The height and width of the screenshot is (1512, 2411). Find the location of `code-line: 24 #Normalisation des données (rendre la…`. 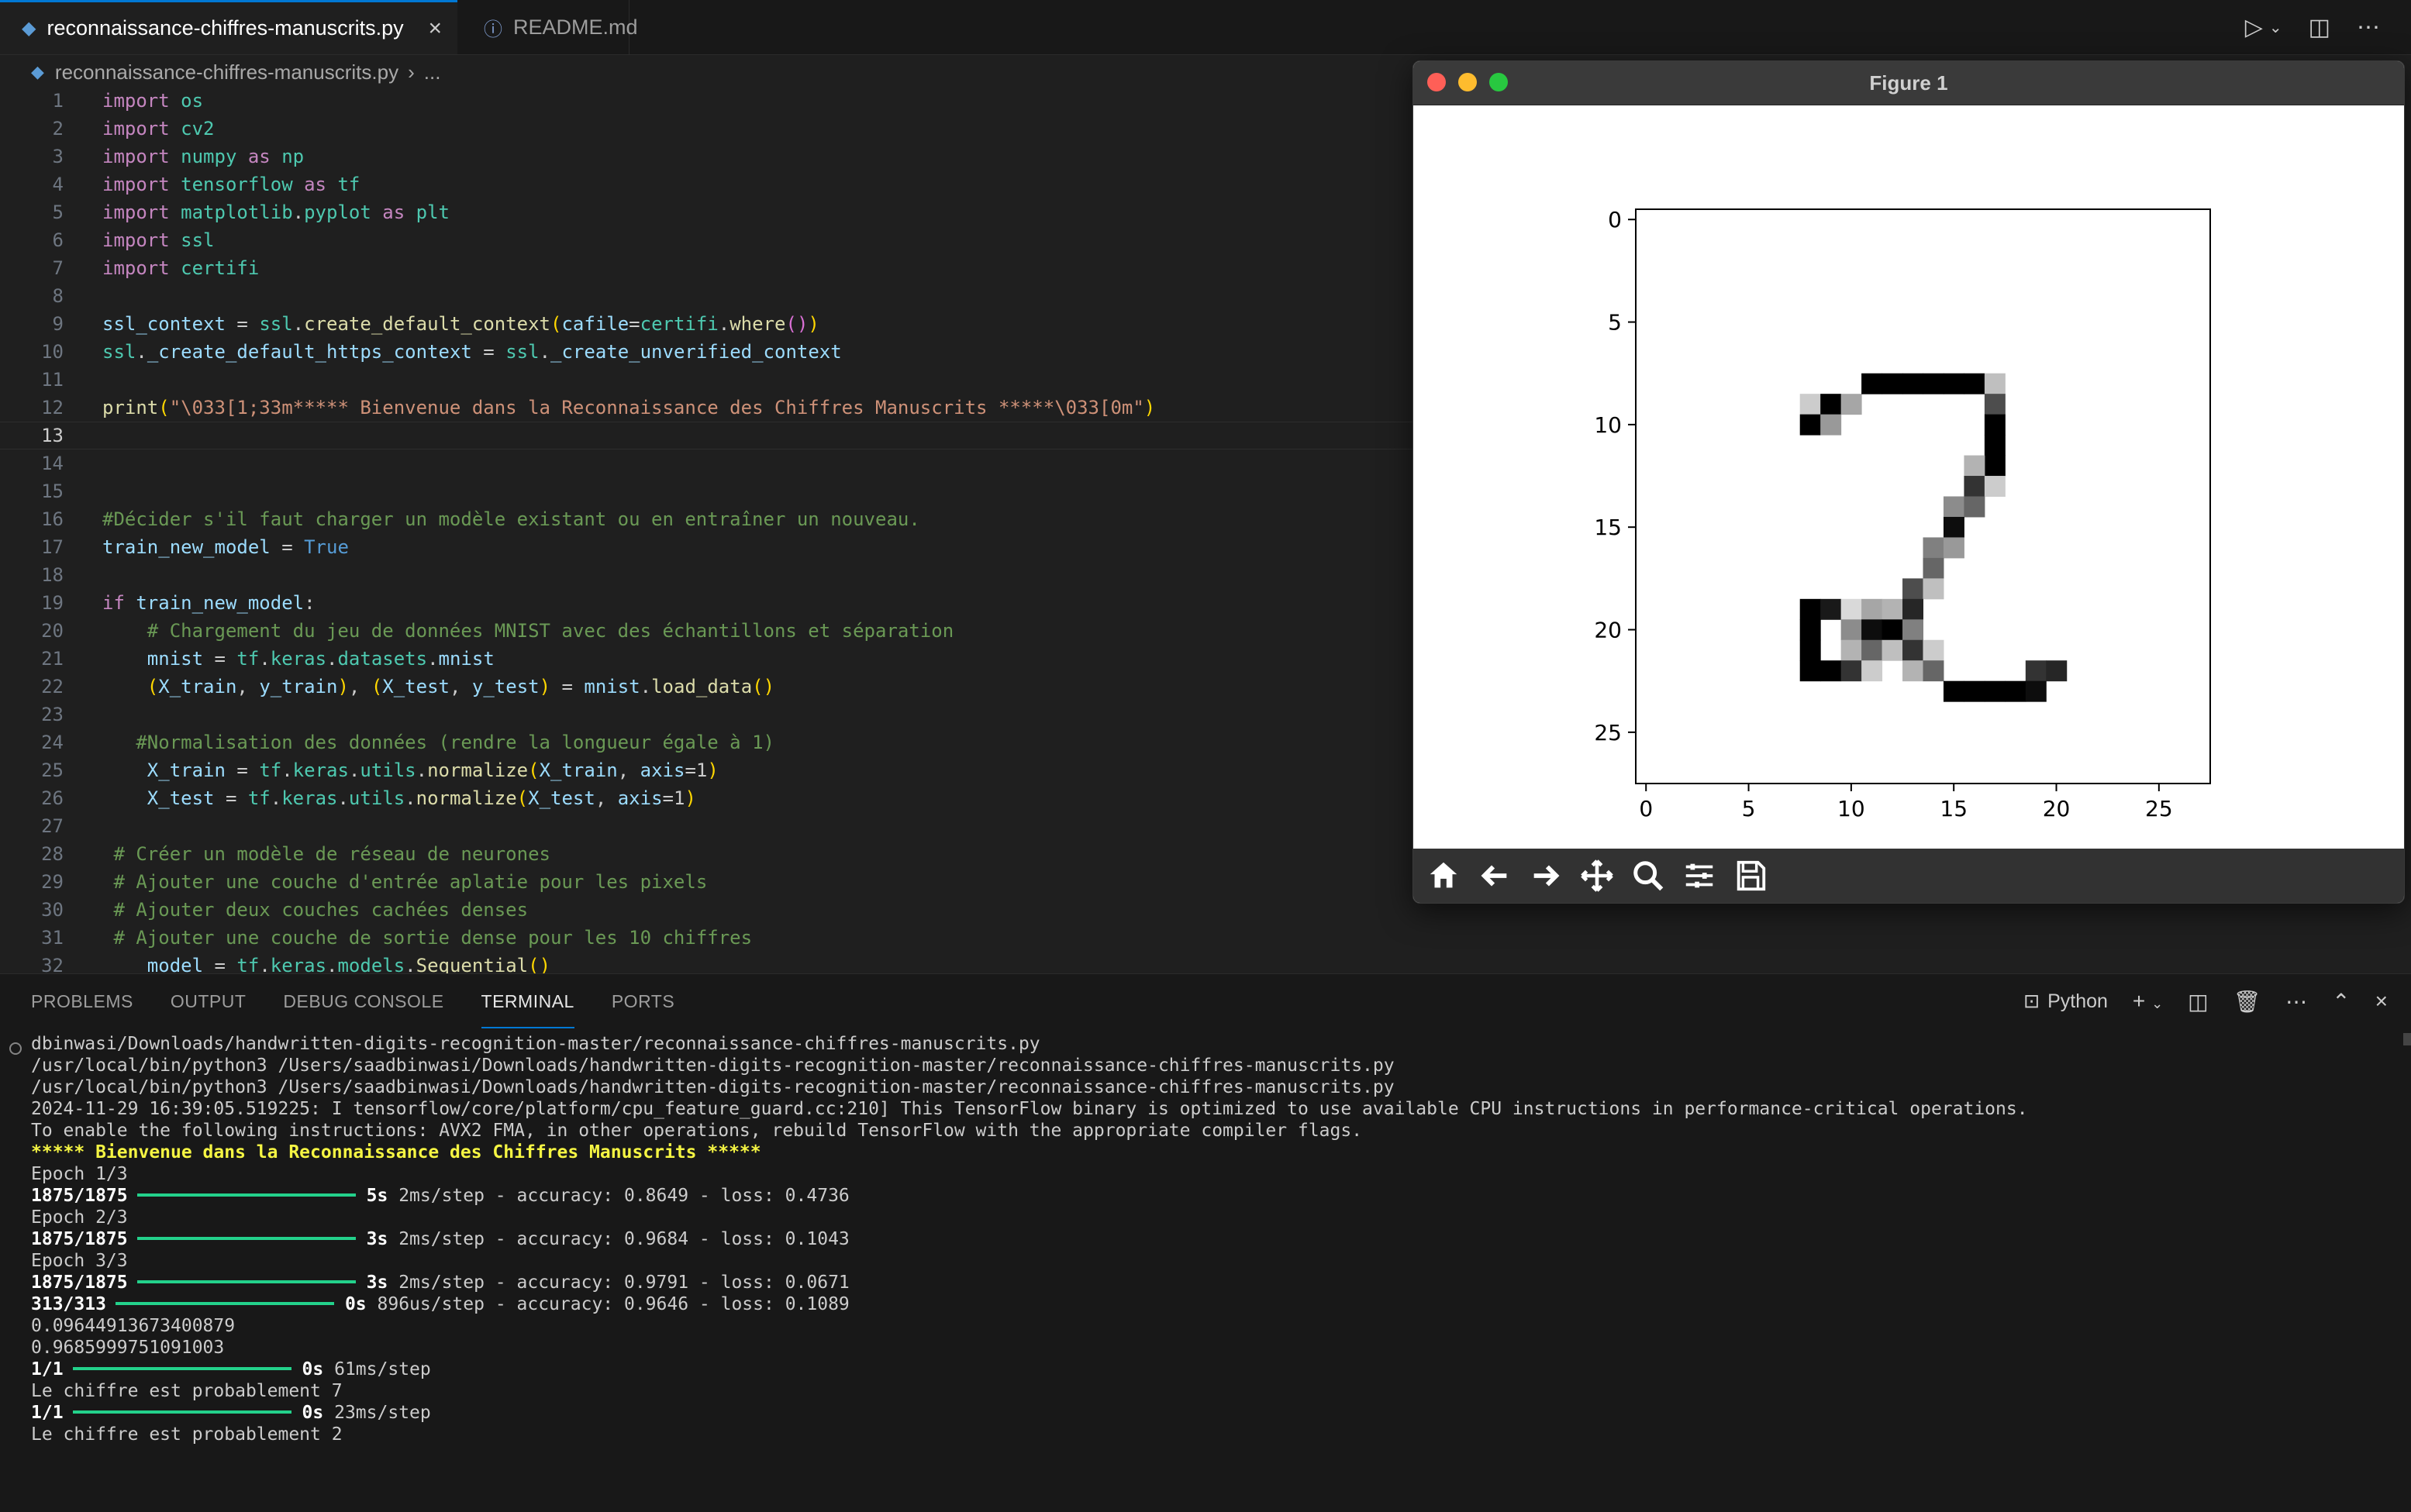

code-line: 24 #Normalisation des données (rendre la… is located at coordinates (709, 742).